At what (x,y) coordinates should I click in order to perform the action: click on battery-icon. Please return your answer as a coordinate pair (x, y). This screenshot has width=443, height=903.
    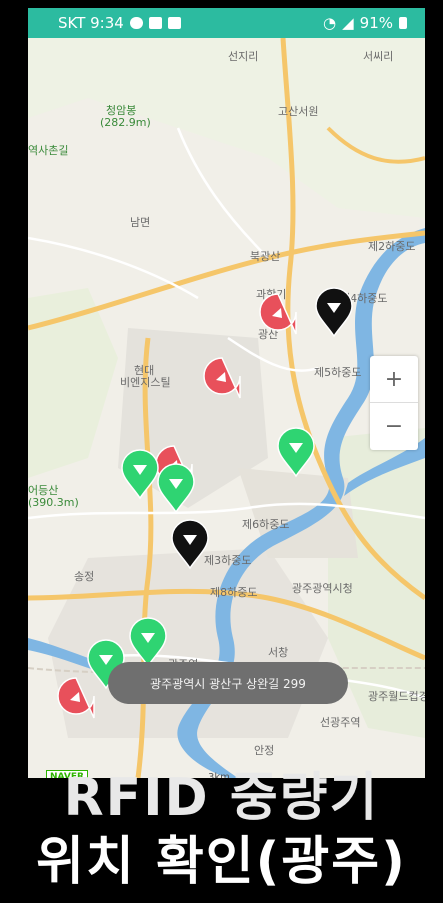
    Looking at the image, I should click on (403, 23).